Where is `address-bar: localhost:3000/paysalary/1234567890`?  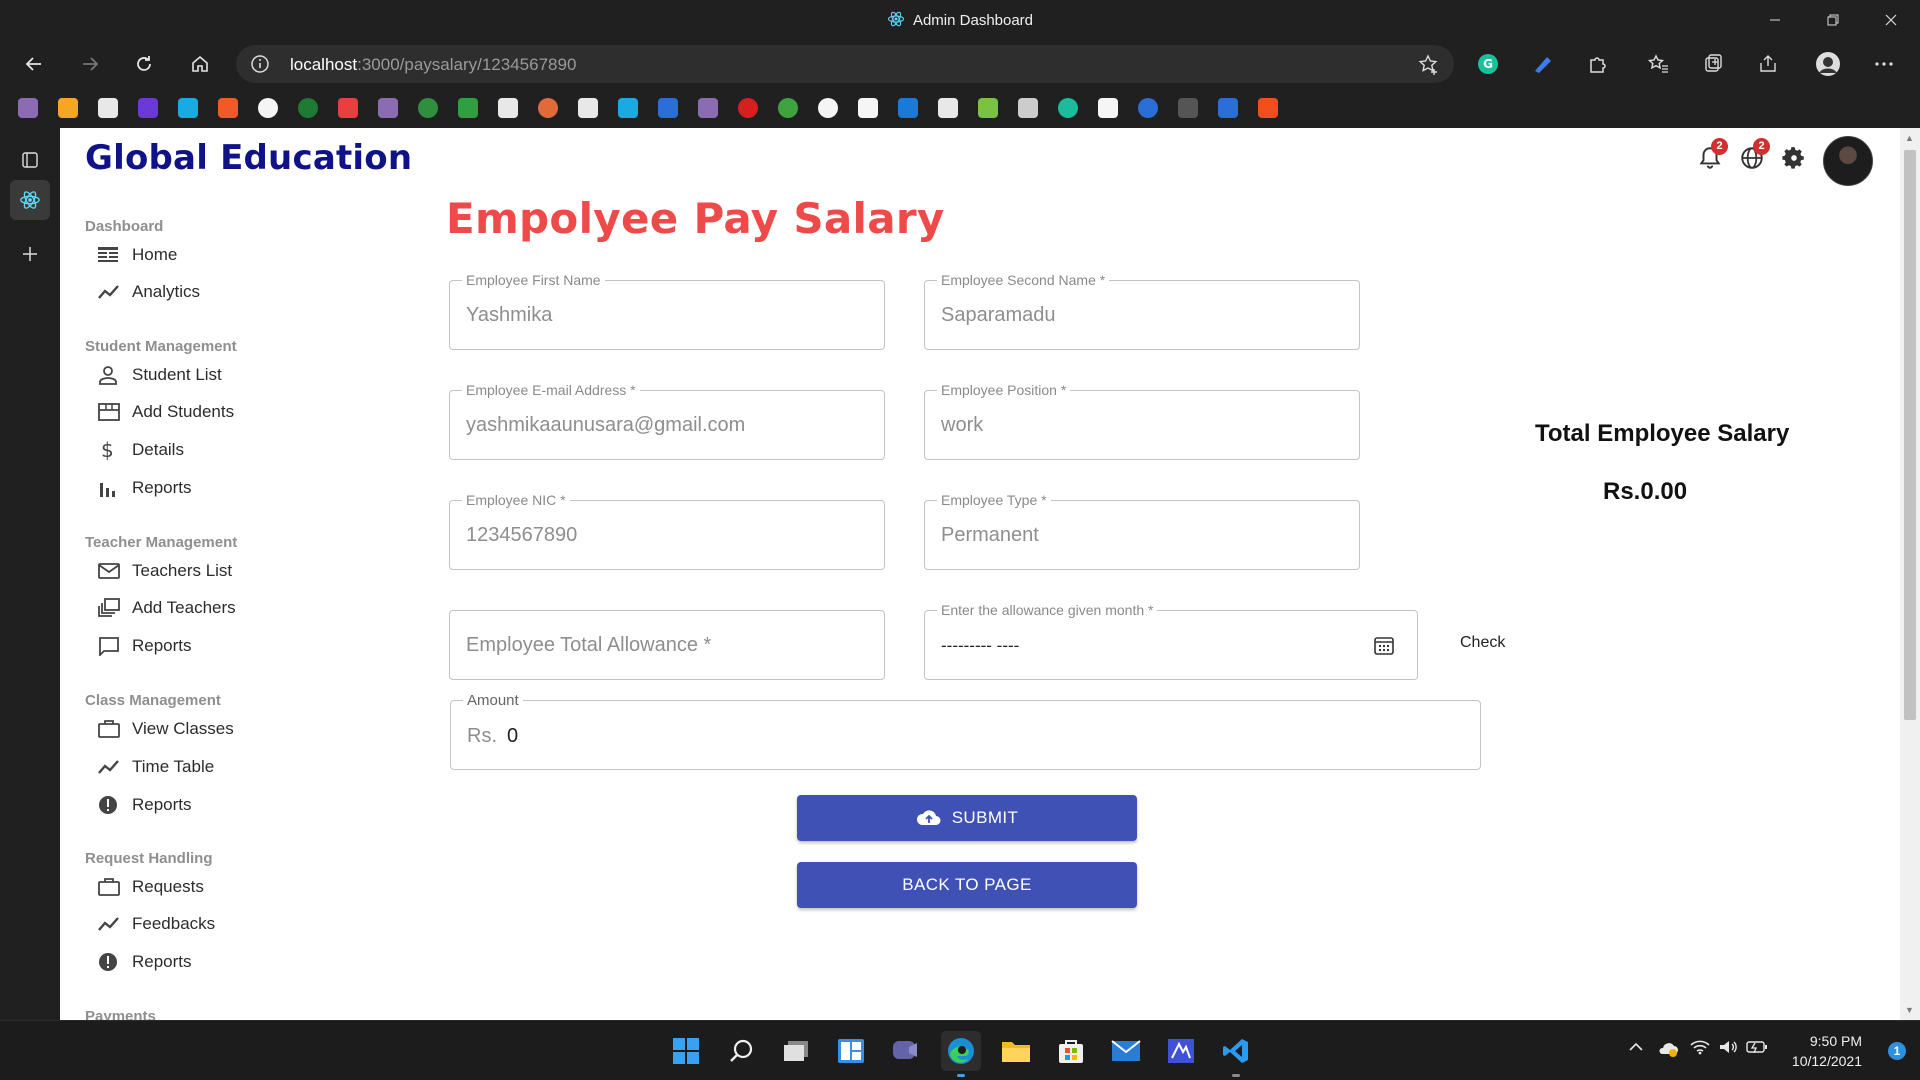
address-bar: localhost:3000/paysalary/1234567890 is located at coordinates (845, 64).